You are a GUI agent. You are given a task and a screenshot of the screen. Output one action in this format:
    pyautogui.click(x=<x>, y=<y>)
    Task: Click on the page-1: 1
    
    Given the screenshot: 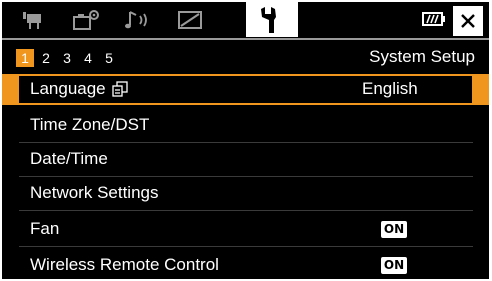 What is the action you would take?
    pyautogui.click(x=25, y=58)
    